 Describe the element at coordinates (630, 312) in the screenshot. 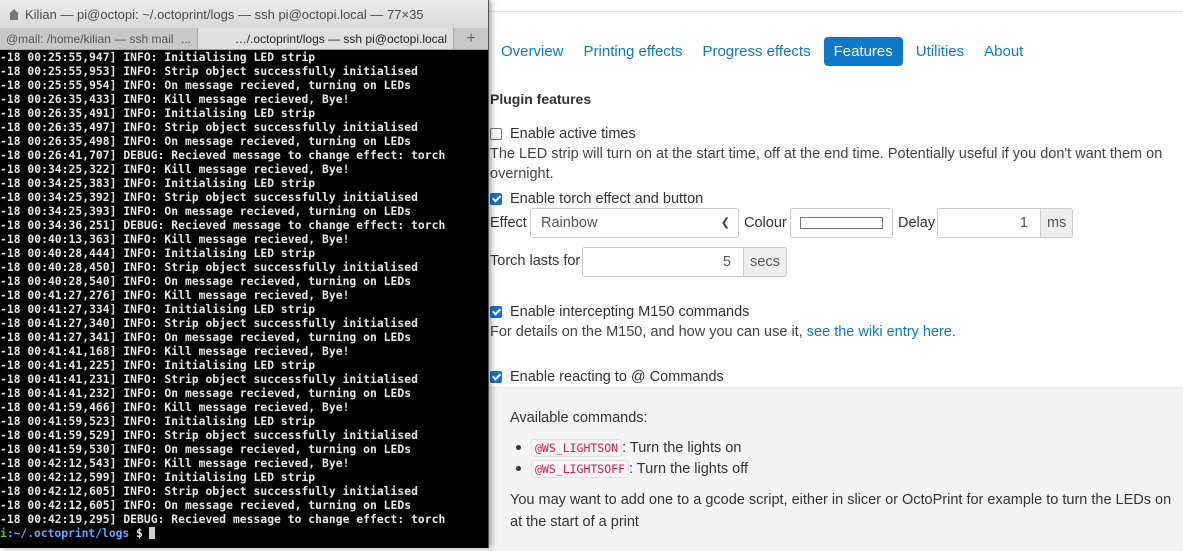

I see `m150-label: Enable intercepting M150 commands` at that location.